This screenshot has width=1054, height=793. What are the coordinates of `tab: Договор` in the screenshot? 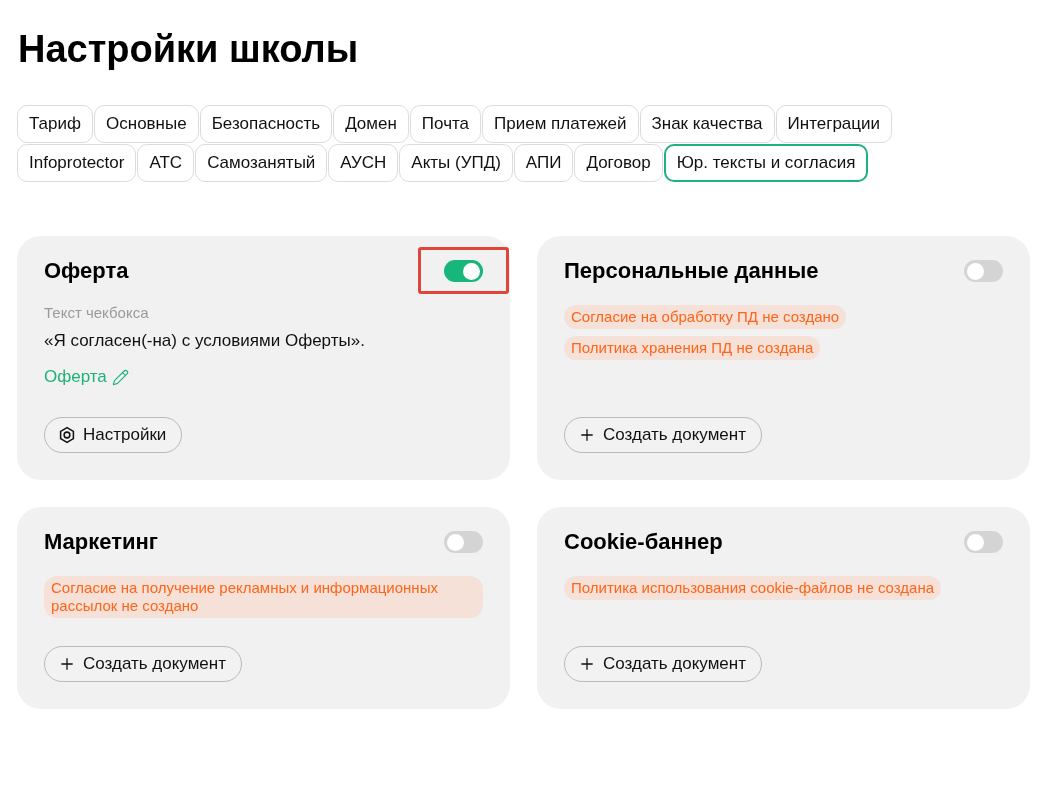 It's located at (618, 163).